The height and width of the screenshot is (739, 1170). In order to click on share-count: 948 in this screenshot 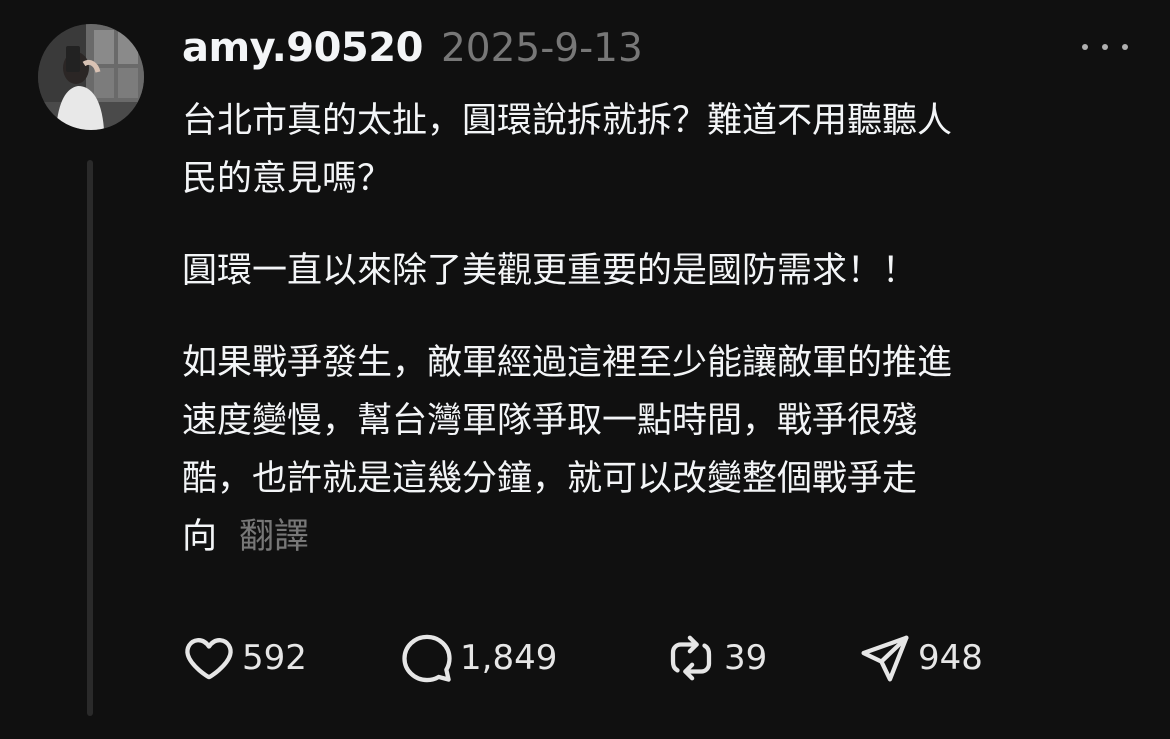, I will do `click(950, 658)`.